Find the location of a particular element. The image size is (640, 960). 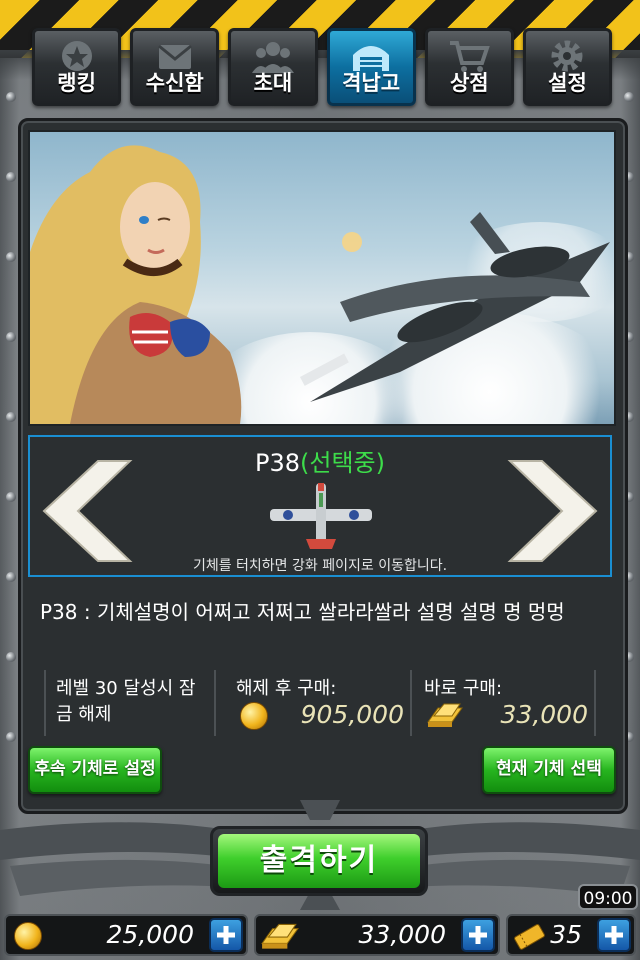

ticket-currency: 35 is located at coordinates (571, 935).